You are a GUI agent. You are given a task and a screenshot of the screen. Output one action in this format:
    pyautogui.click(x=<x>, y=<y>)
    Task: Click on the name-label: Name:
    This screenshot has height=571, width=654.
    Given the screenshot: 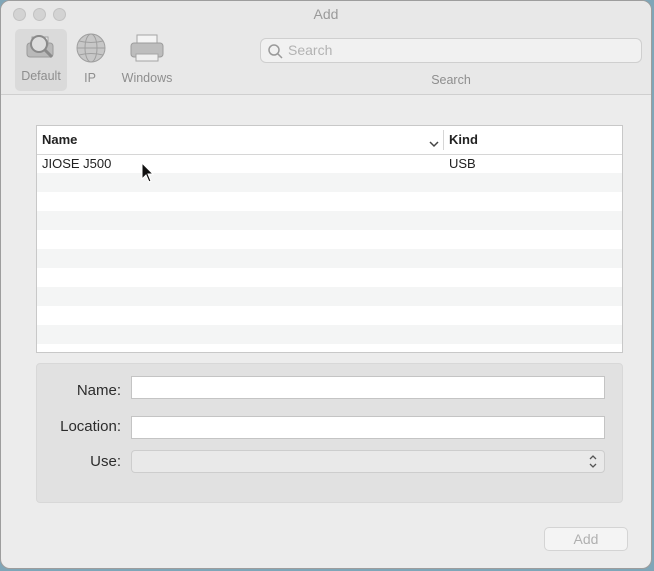 What is the action you would take?
    pyautogui.click(x=98, y=390)
    